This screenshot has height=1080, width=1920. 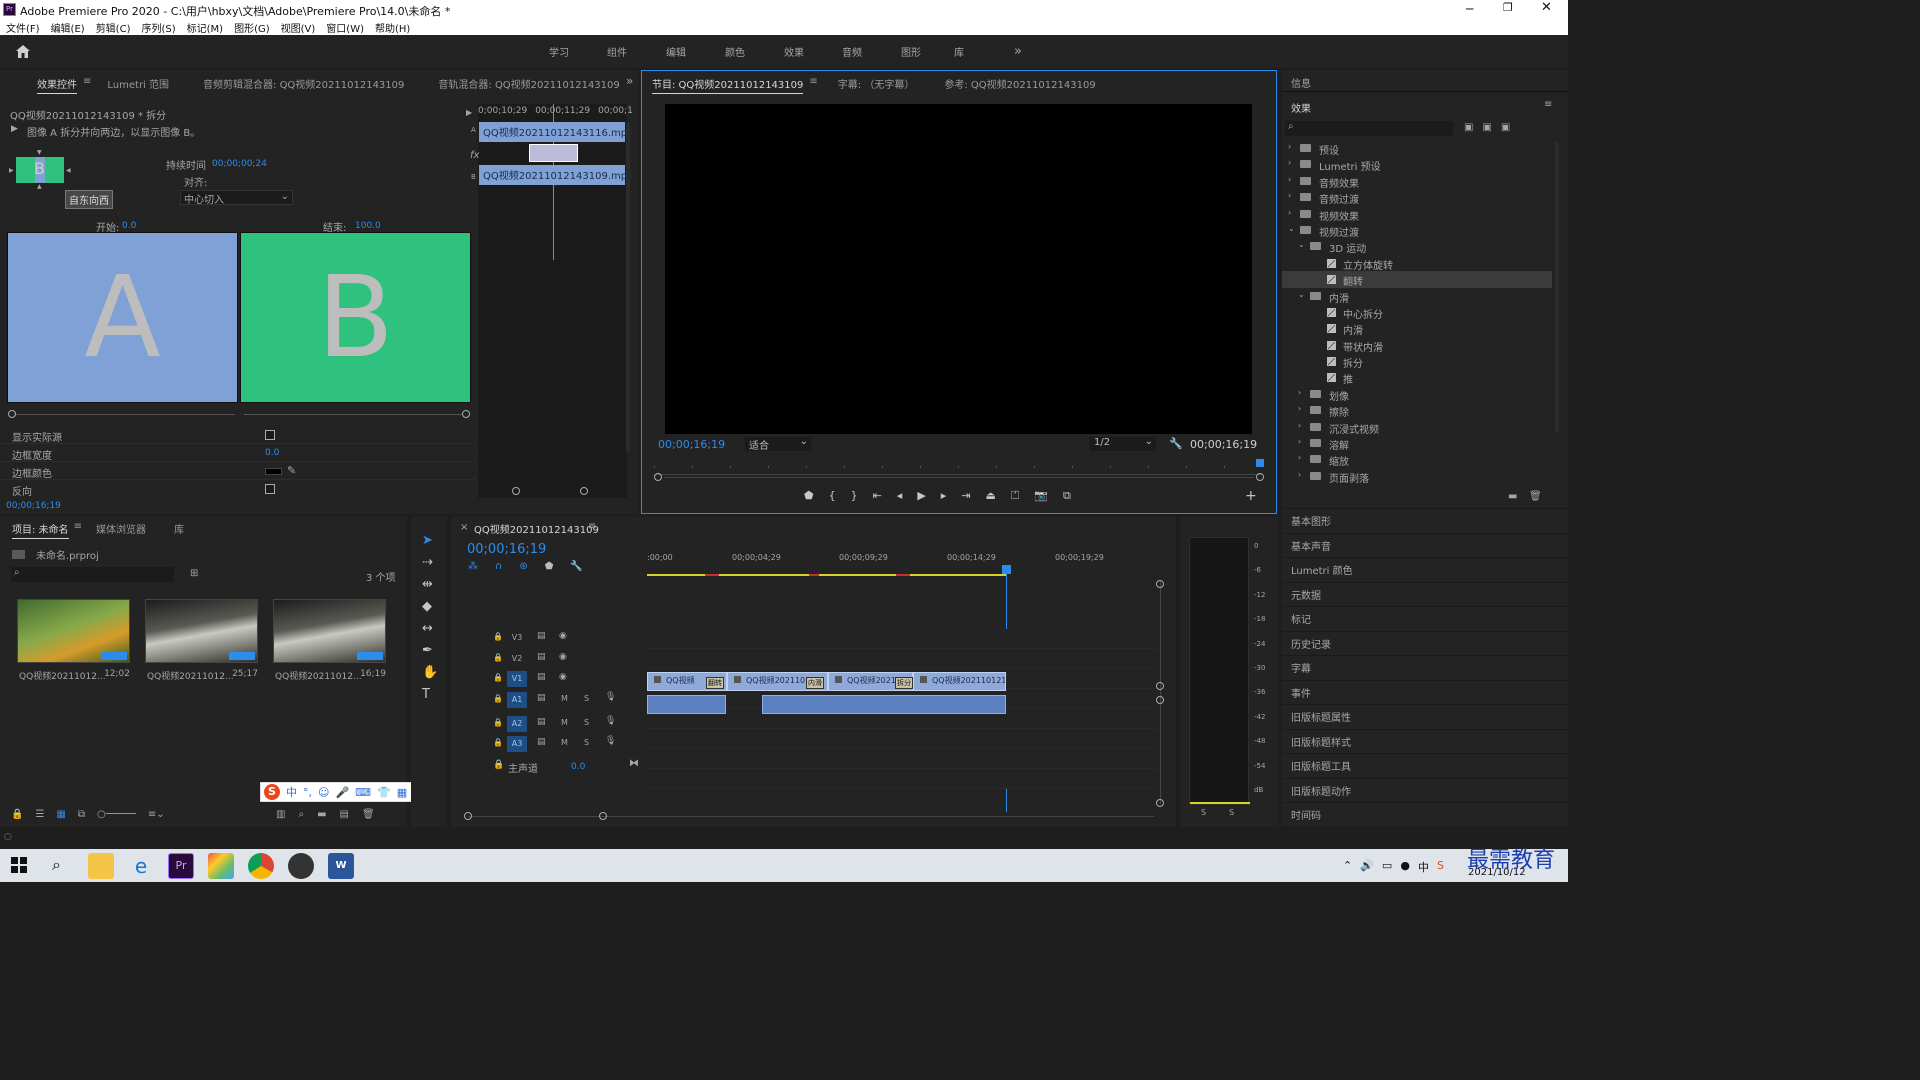 What do you see at coordinates (1231, 812) in the screenshot?
I see `solo-right-button: S` at bounding box center [1231, 812].